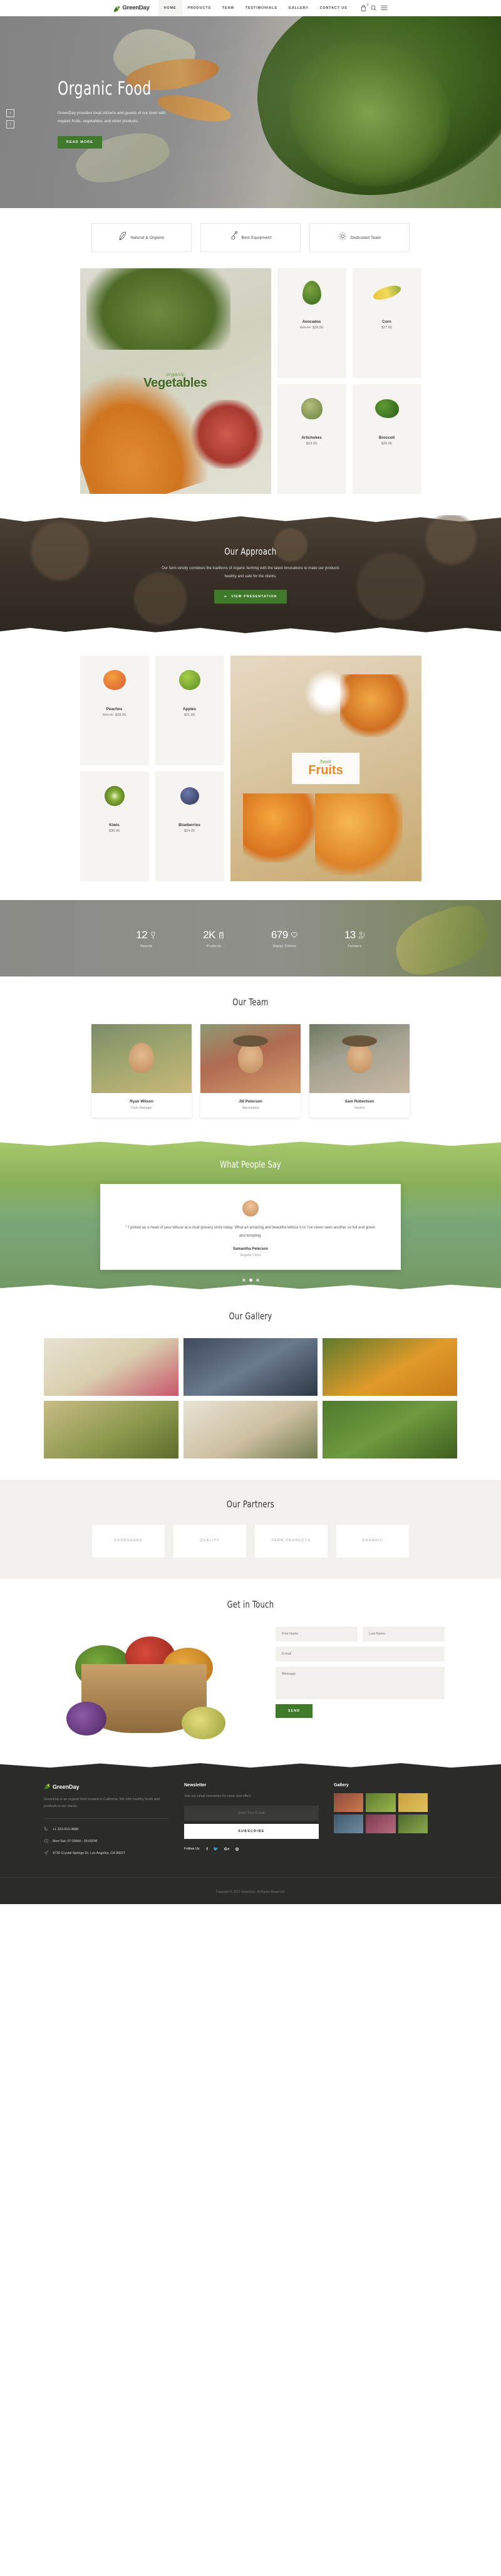 Image resolution: width=501 pixels, height=2576 pixels. Describe the element at coordinates (250, 1249) in the screenshot. I see `testimonial-author: Samantha Peterson` at that location.